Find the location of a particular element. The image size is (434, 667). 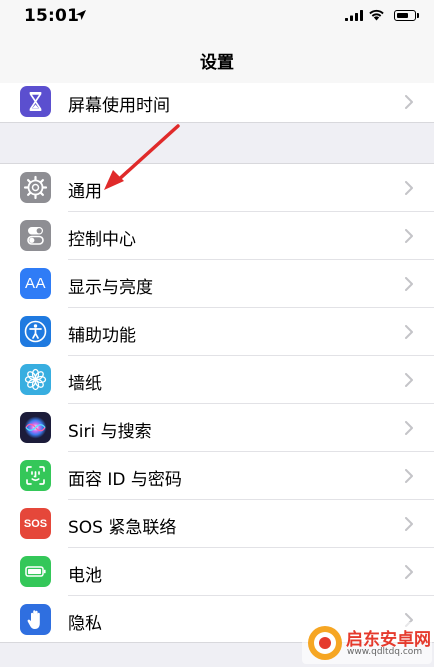

settings-row-siri-search: Siri 与搜索 is located at coordinates (217, 428).